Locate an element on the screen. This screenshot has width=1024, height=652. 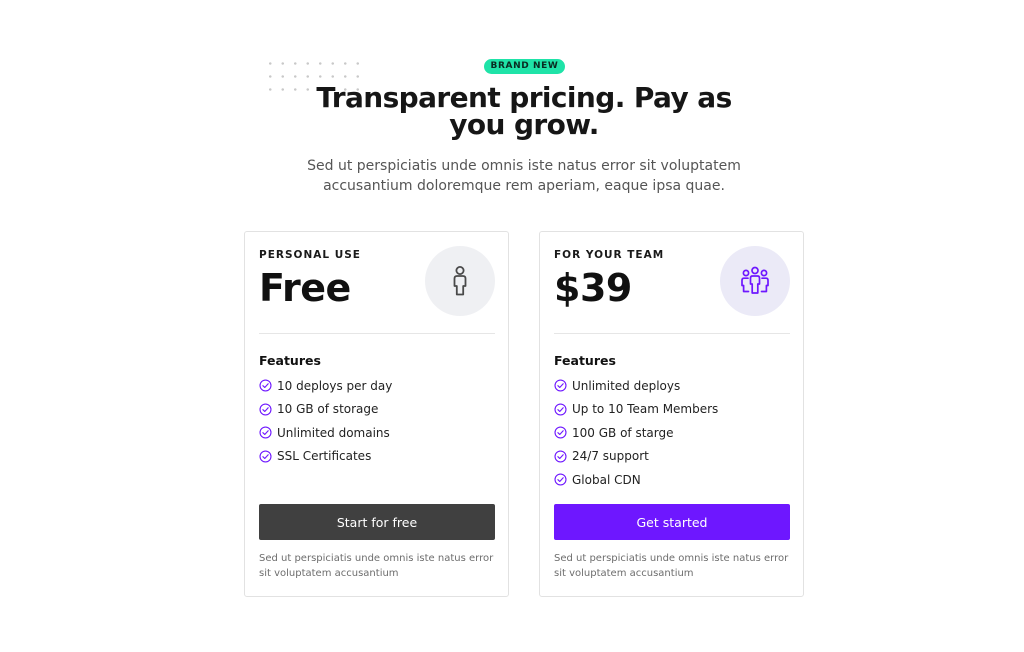
person-icon is located at coordinates (460, 281).